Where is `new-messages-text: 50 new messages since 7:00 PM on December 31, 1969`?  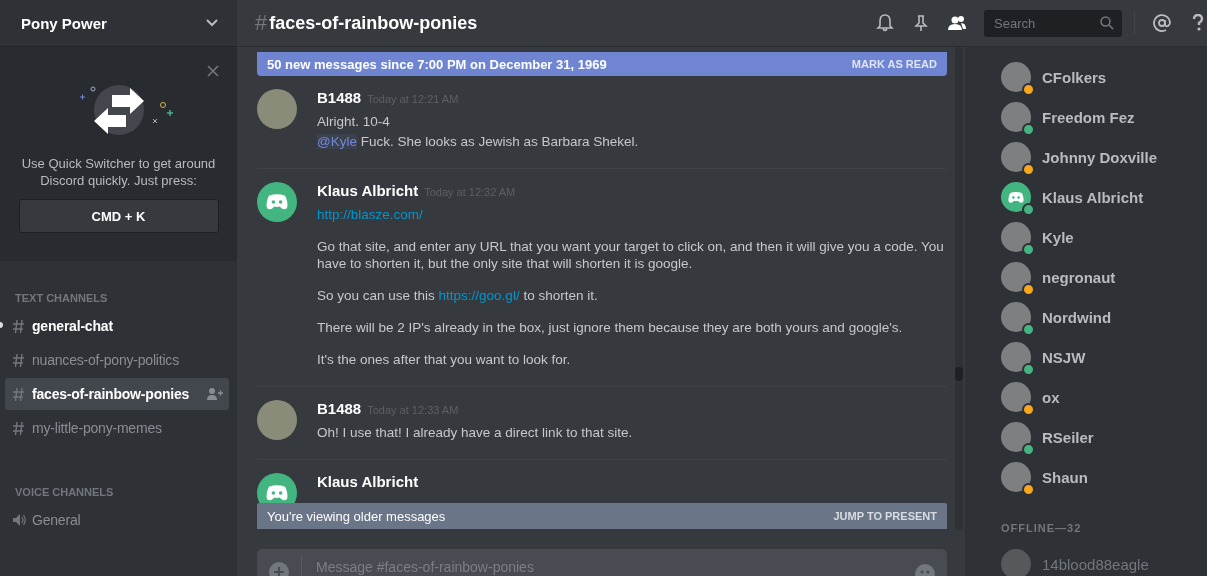
new-messages-text: 50 new messages since 7:00 PM on December 31, 1969 is located at coordinates (437, 64).